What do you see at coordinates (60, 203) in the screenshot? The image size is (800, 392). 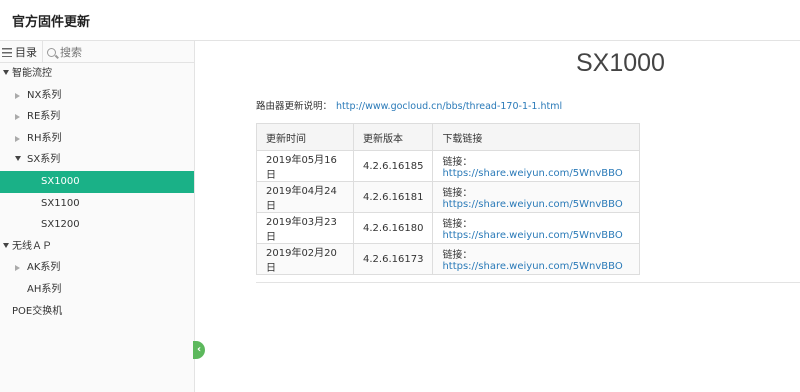 I see `tree-item-label: SX1100` at bounding box center [60, 203].